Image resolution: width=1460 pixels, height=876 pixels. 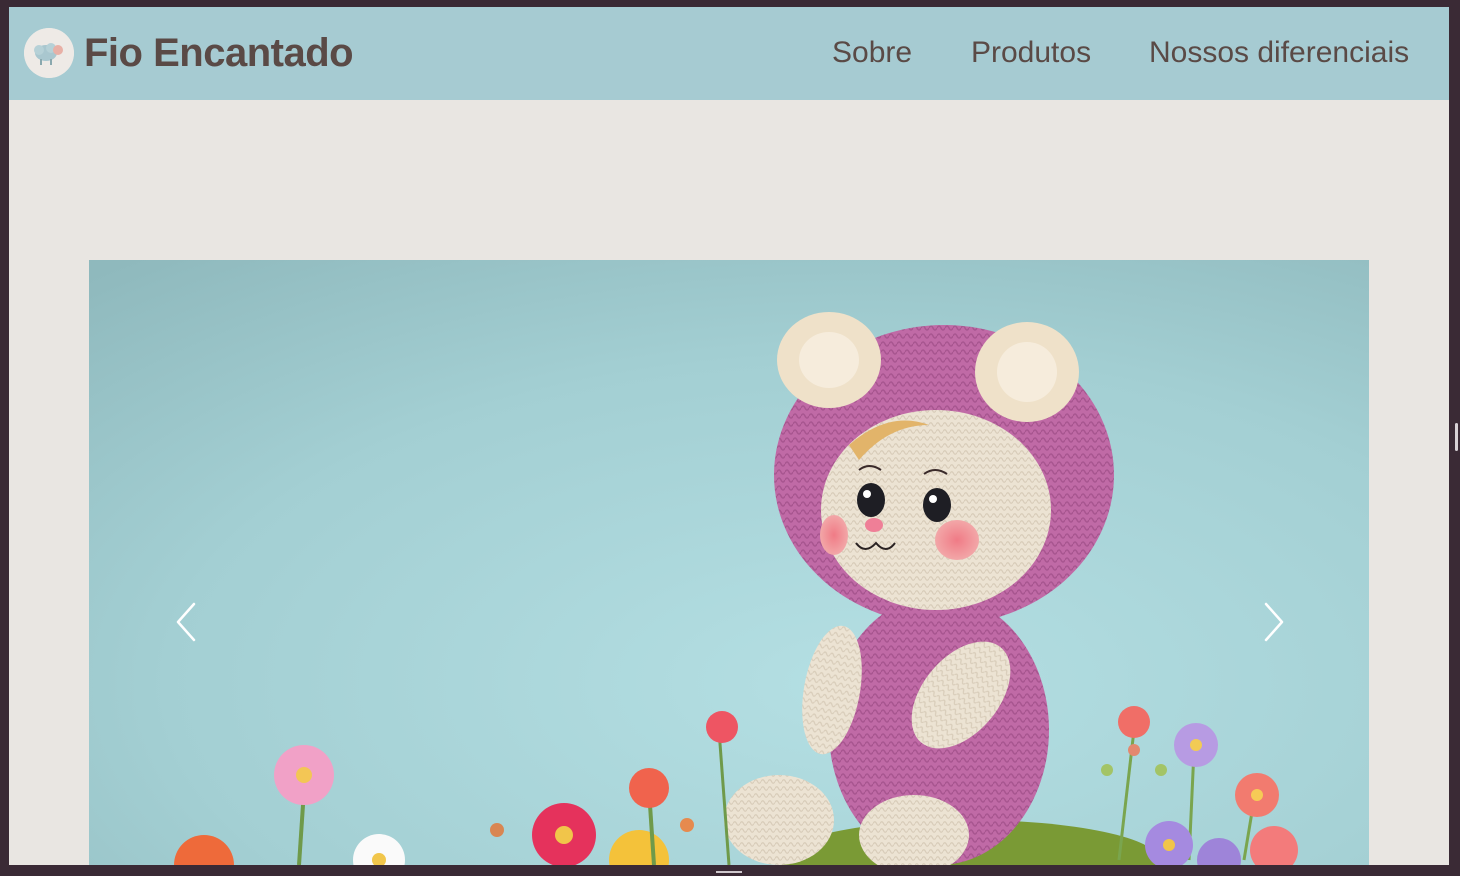 What do you see at coordinates (729, 872) in the screenshot?
I see `resize-handle` at bounding box center [729, 872].